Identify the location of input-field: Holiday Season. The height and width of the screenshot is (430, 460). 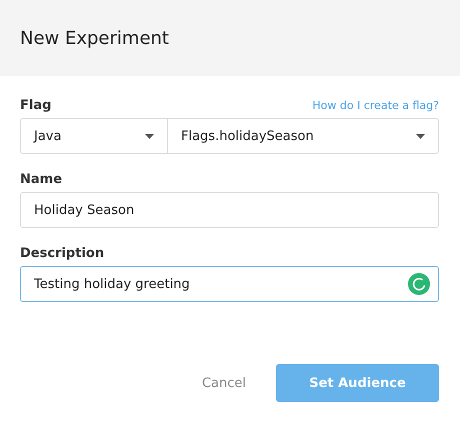
(229, 210).